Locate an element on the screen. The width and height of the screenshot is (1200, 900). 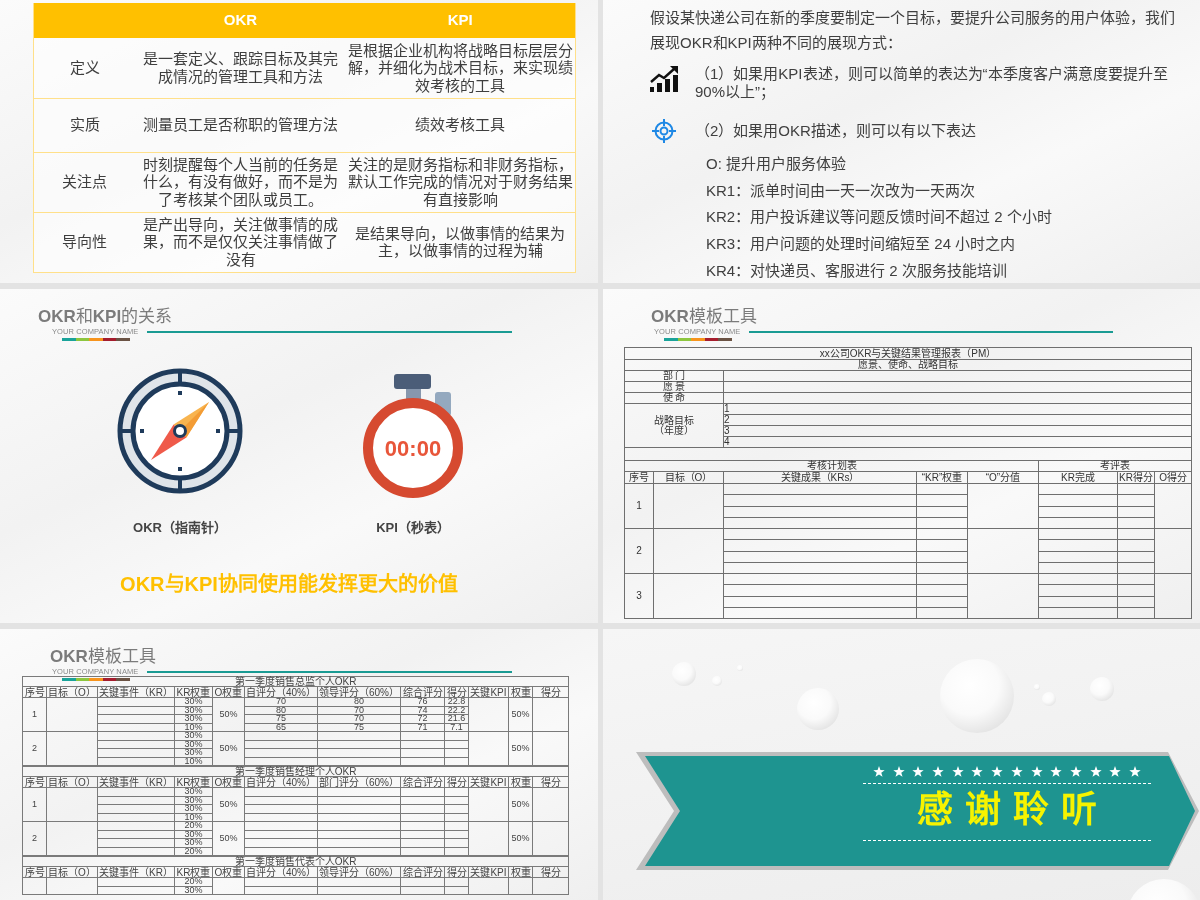
bar-chart-icon is located at coordinates (664, 79).